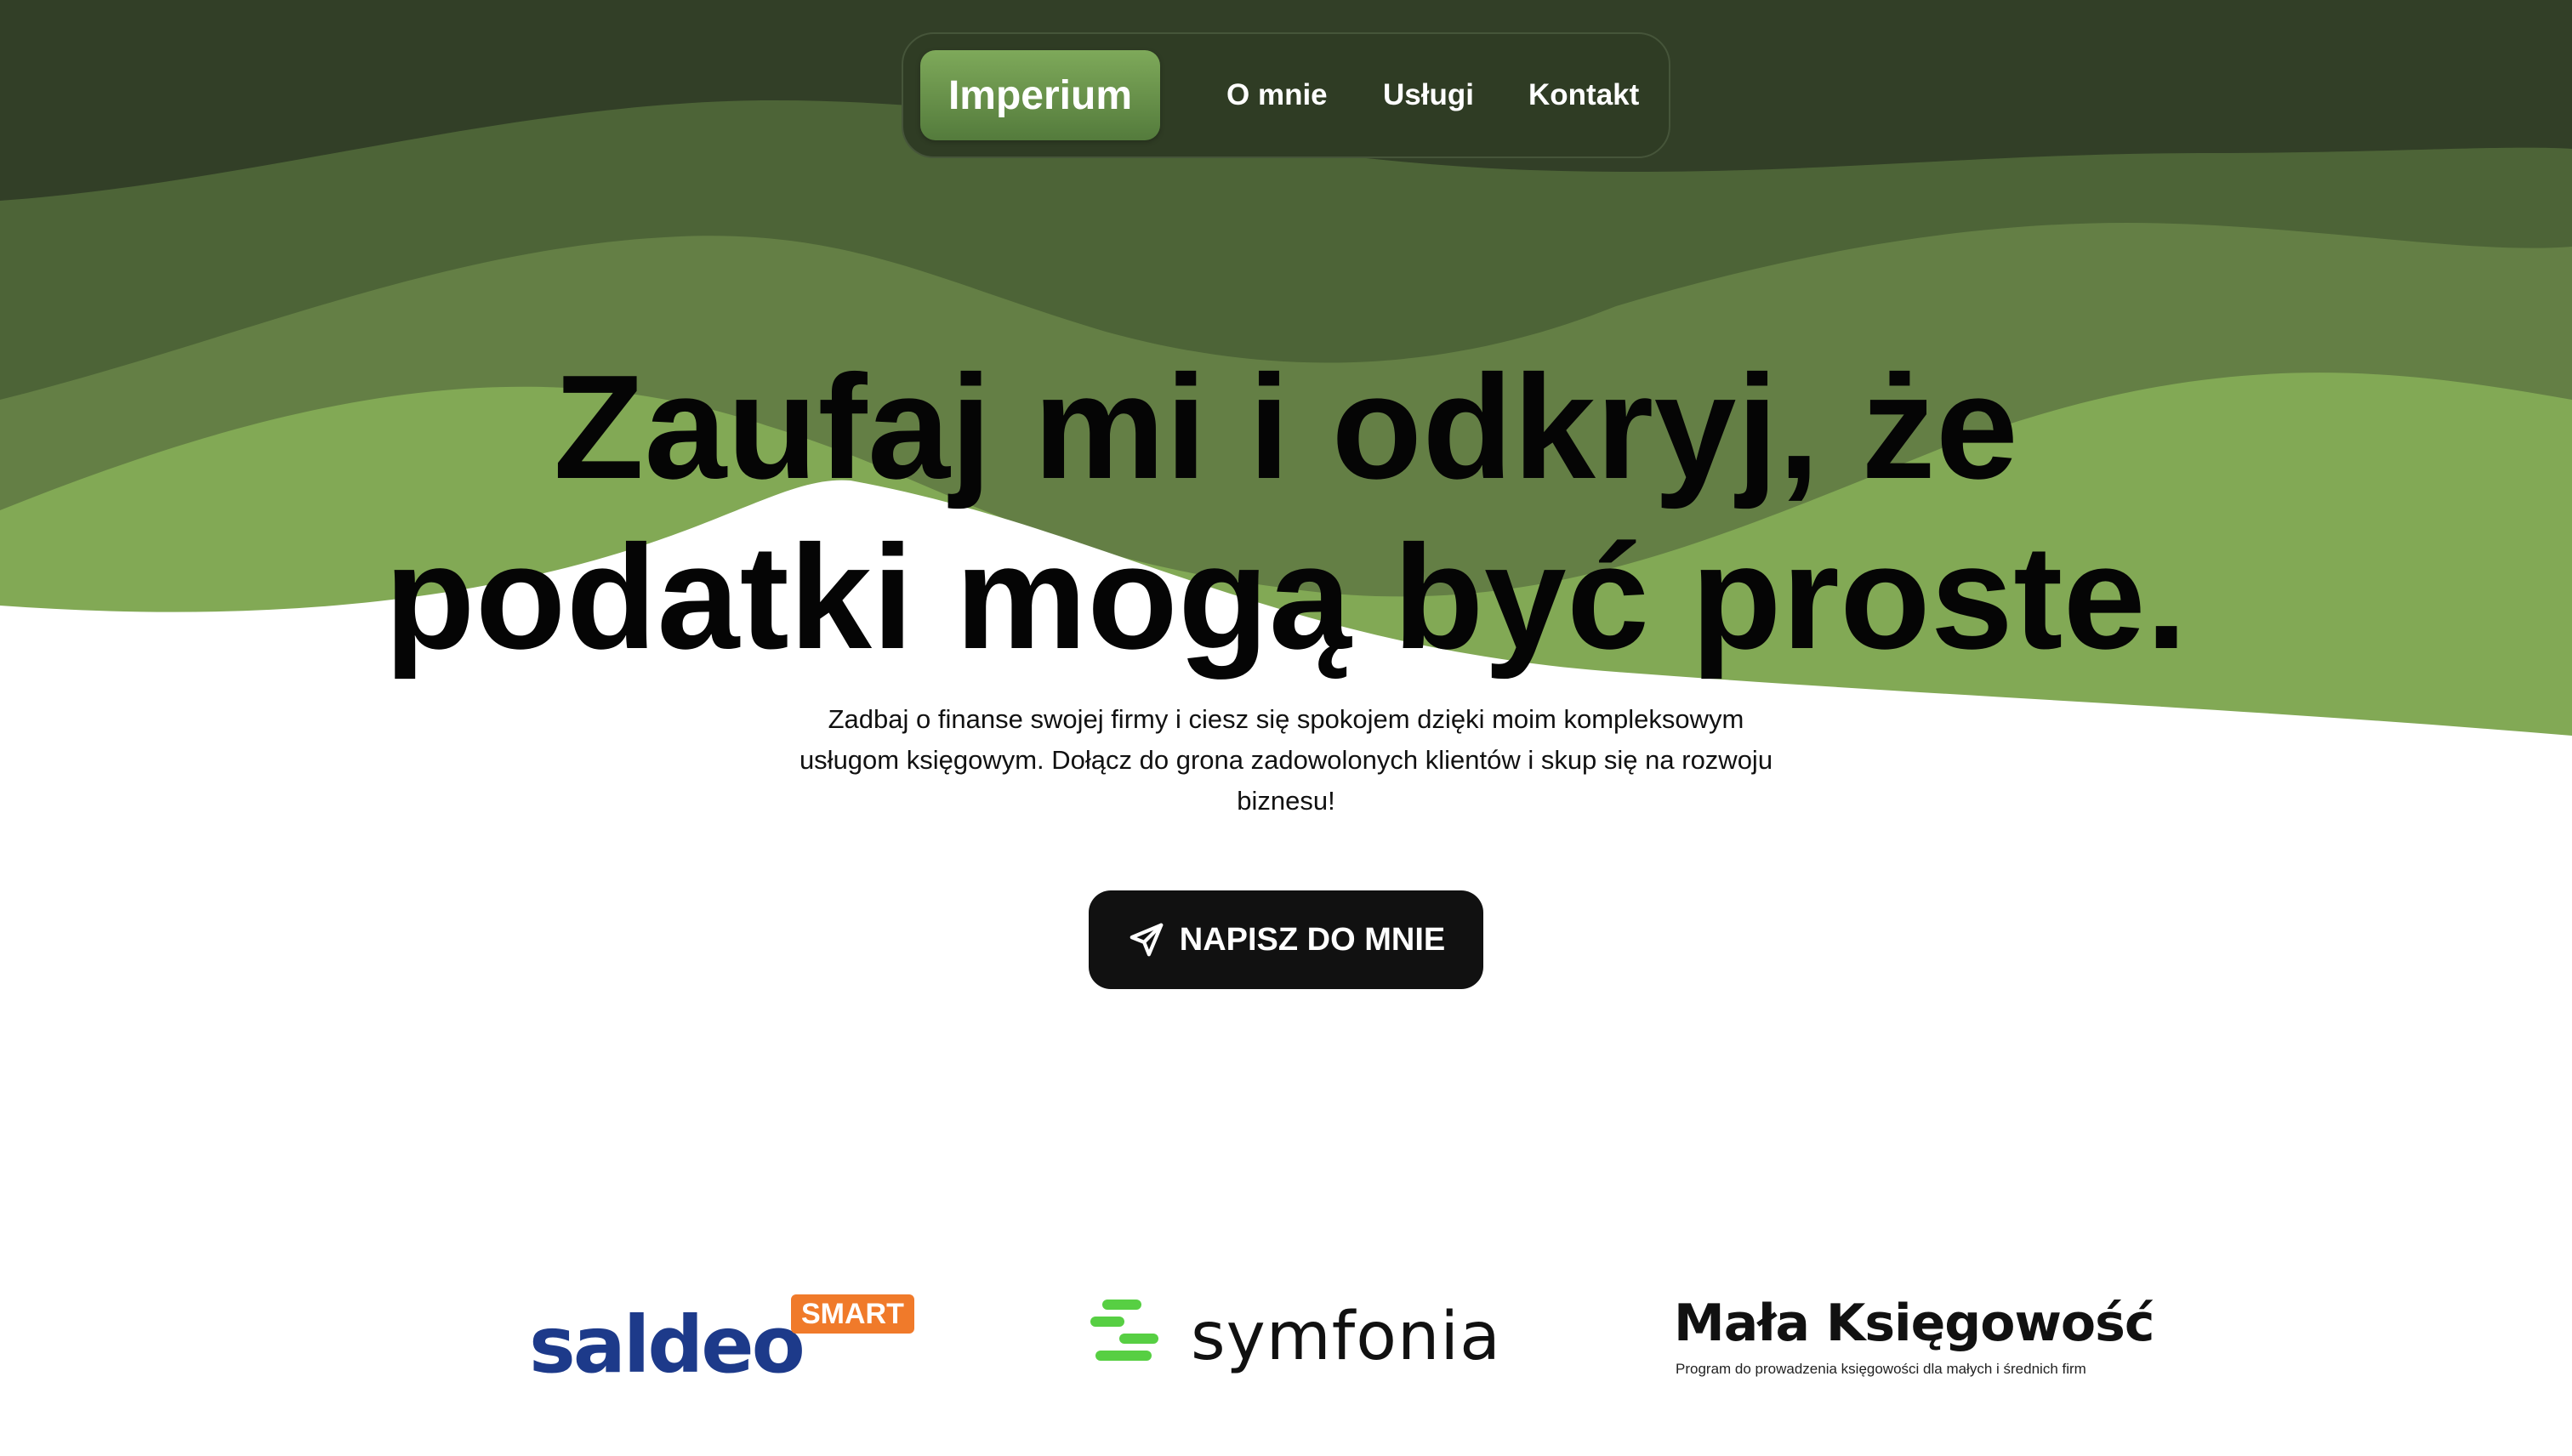 The height and width of the screenshot is (1456, 2572). I want to click on top-navigation: Imperium O mnie Usługi Kontakt, so click(1286, 95).